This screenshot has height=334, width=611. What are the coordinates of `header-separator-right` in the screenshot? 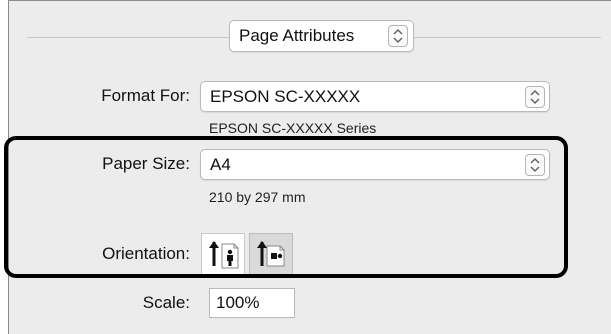 It's located at (506, 37).